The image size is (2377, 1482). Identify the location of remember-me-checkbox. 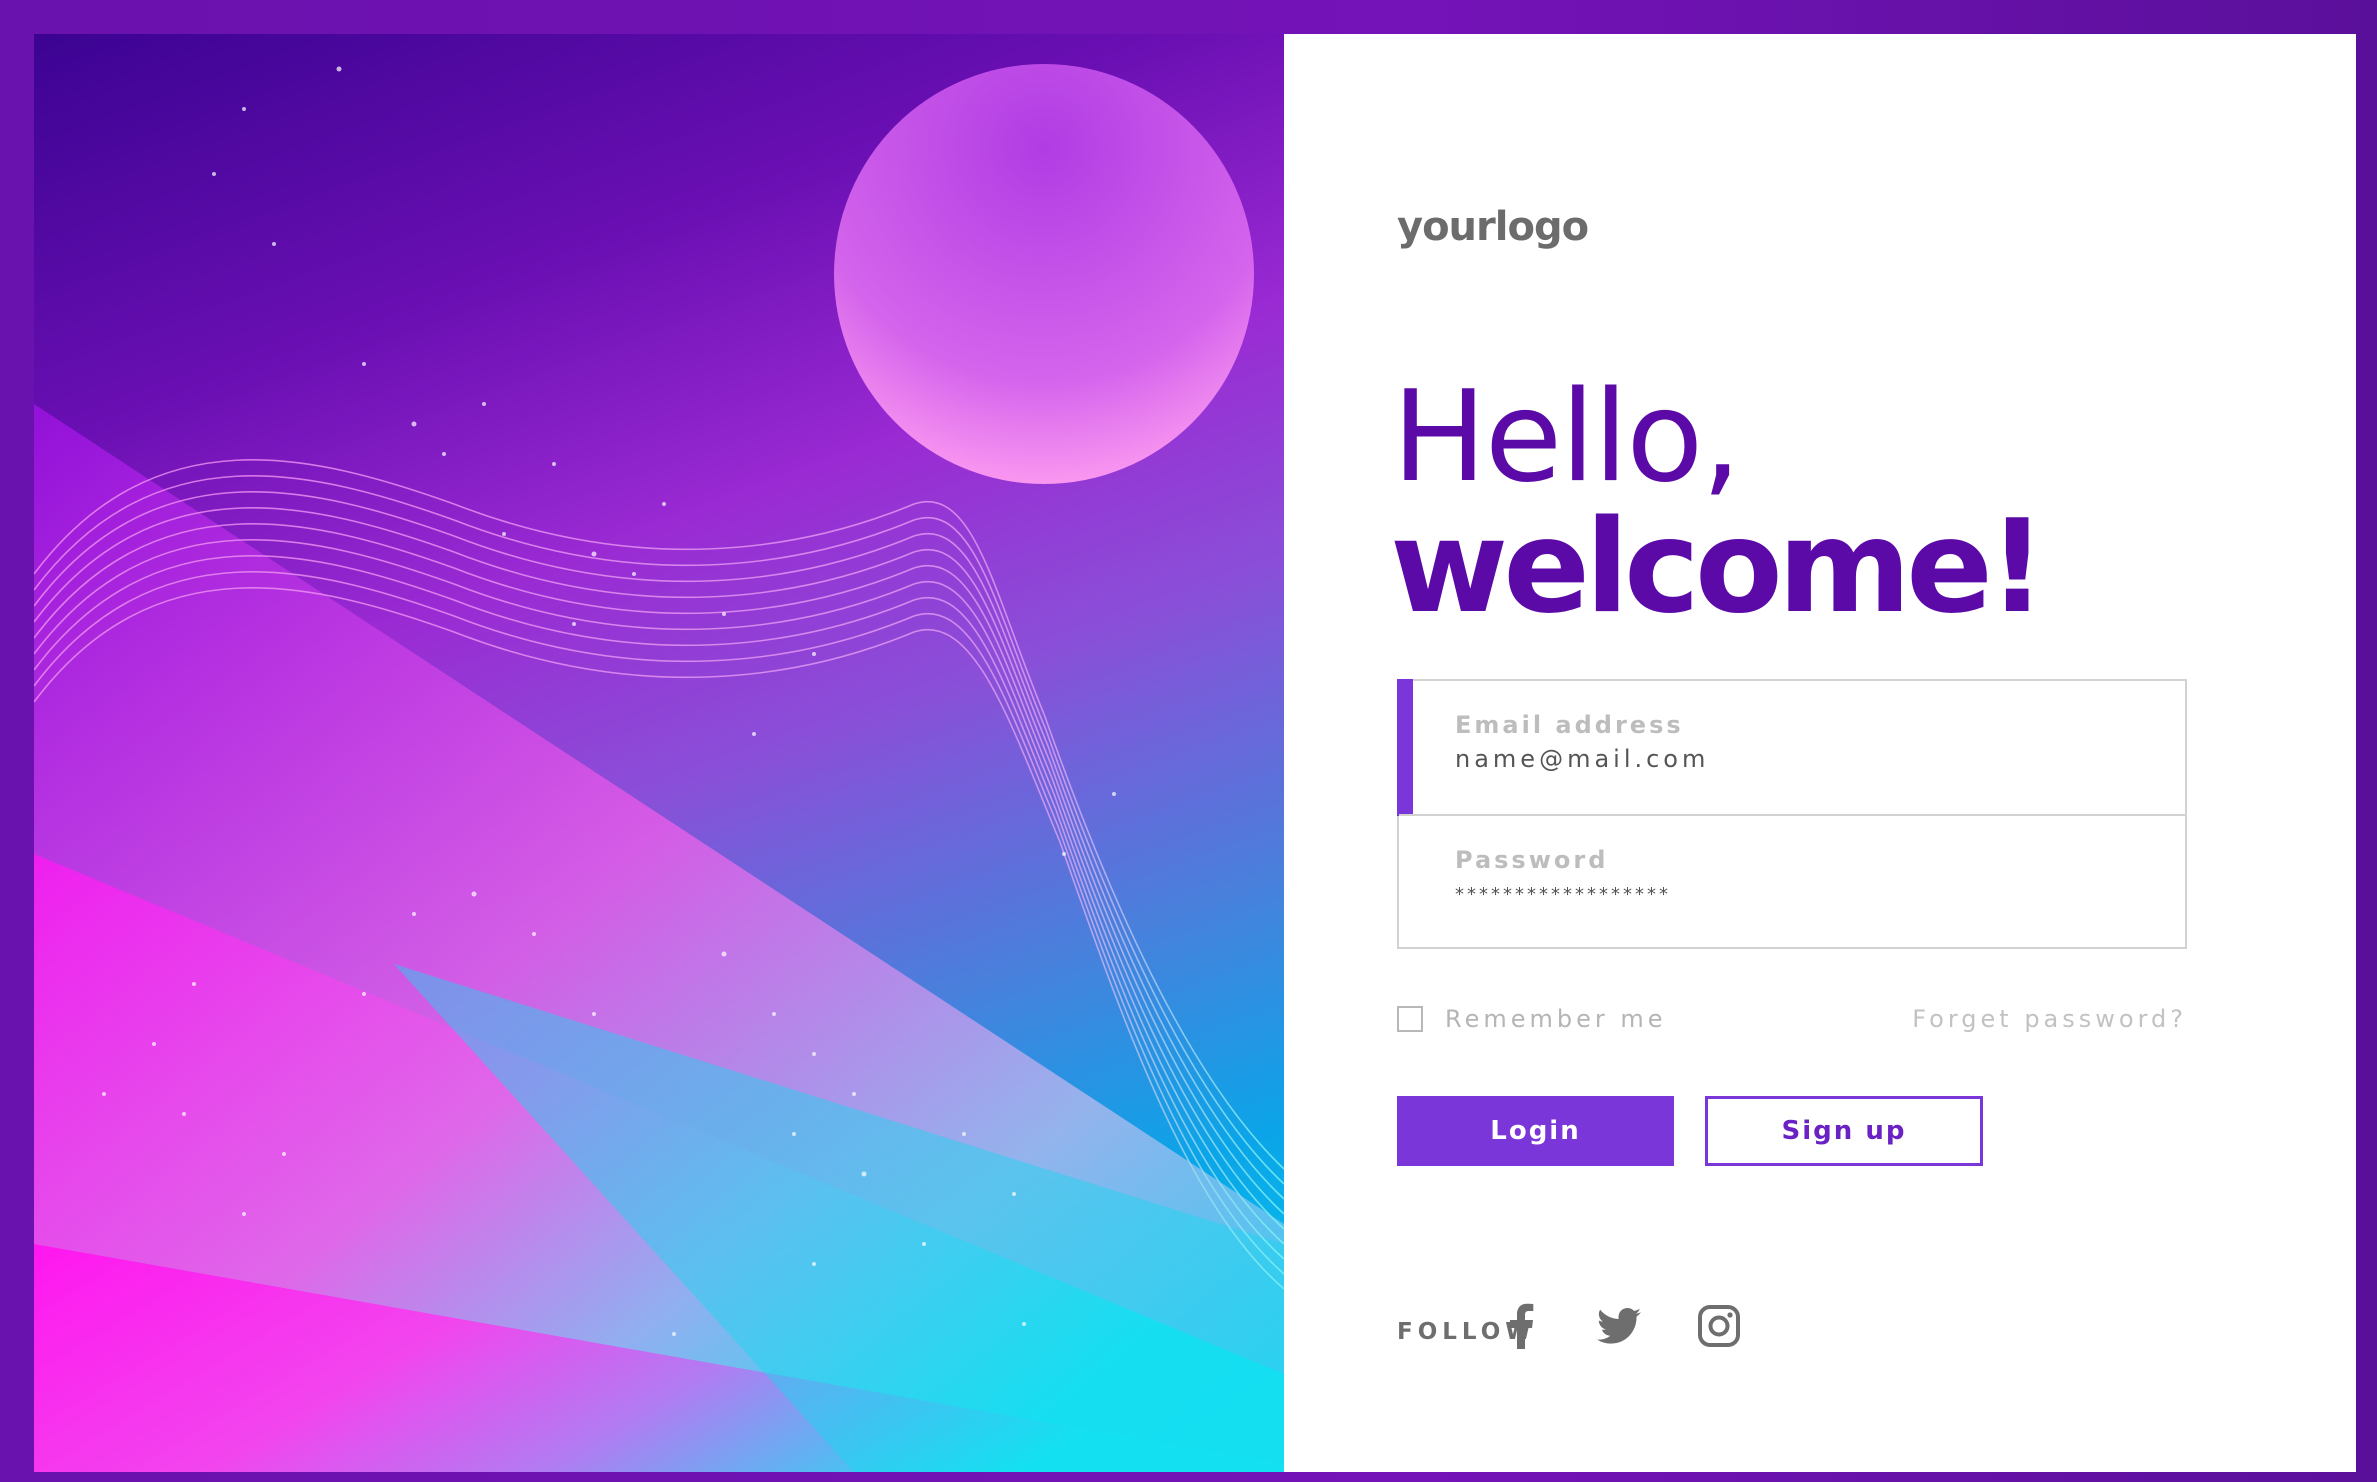
(1410, 1019).